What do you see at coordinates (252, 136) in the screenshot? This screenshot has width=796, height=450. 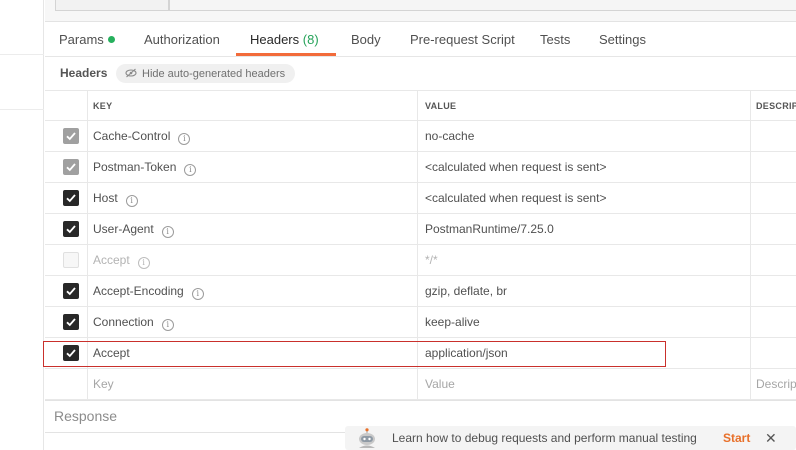 I see `header-key-cell: Cache-Control i` at bounding box center [252, 136].